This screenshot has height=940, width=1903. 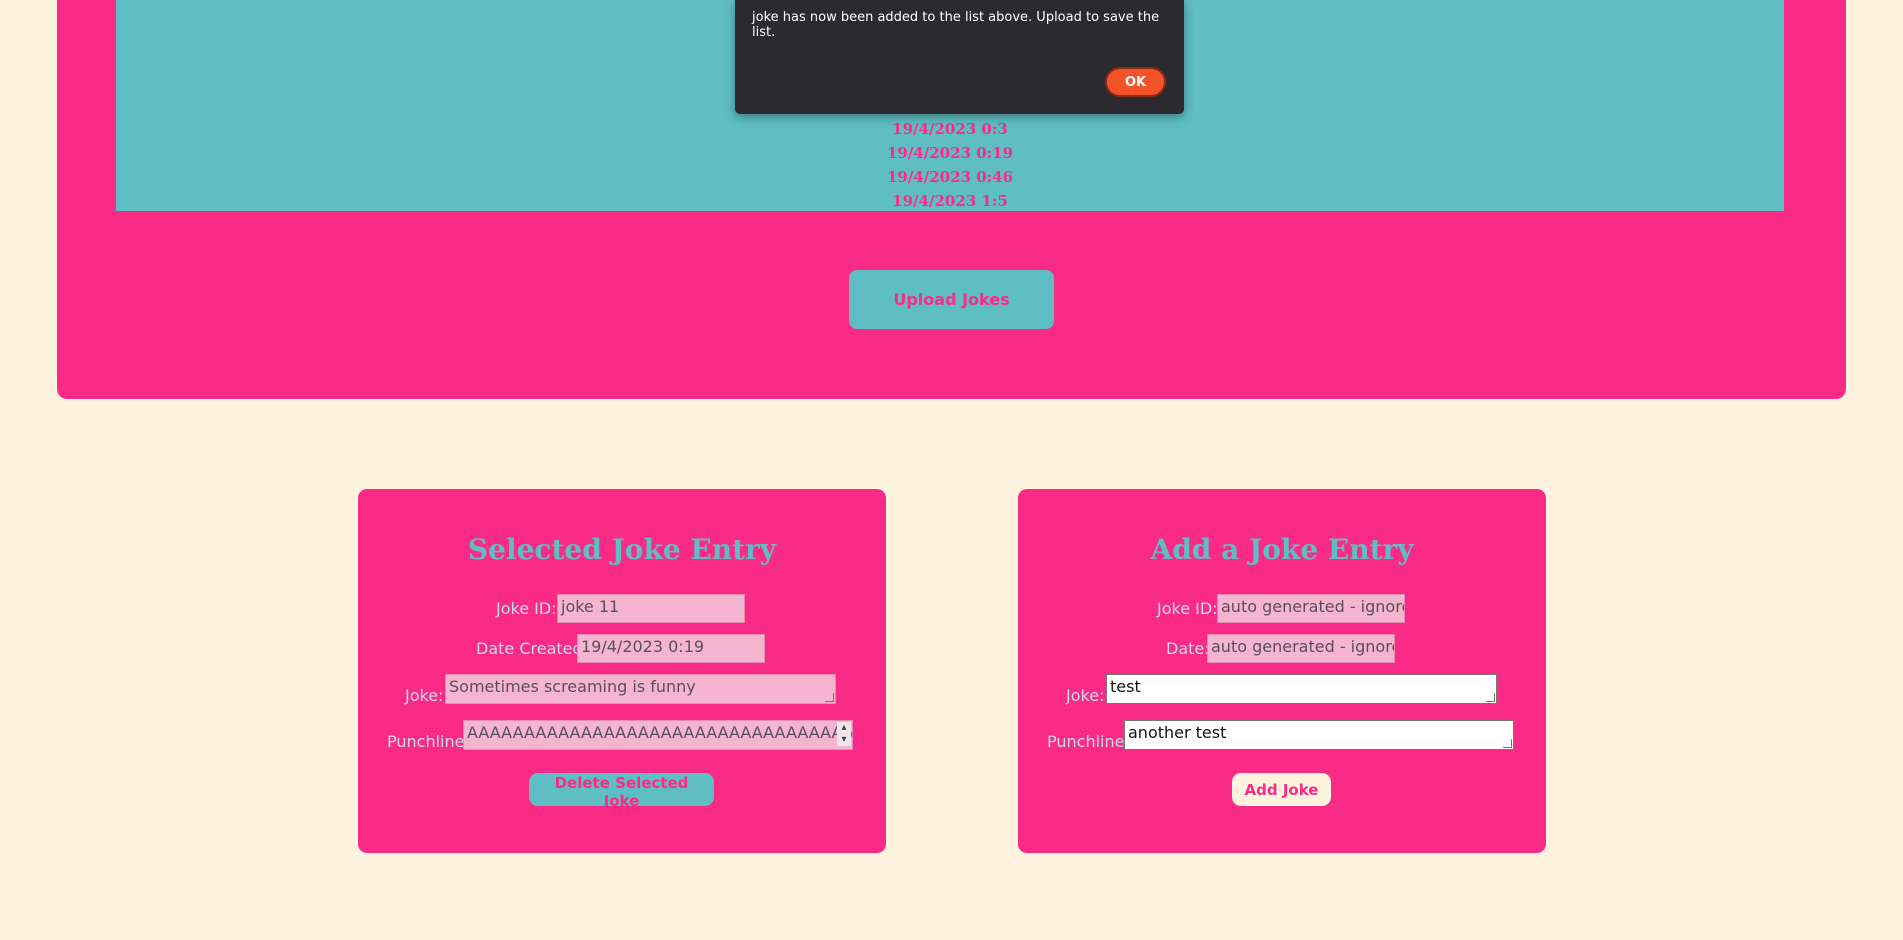 What do you see at coordinates (950, 177) in the screenshot?
I see `list-item: 19/4/2023 0:46` at bounding box center [950, 177].